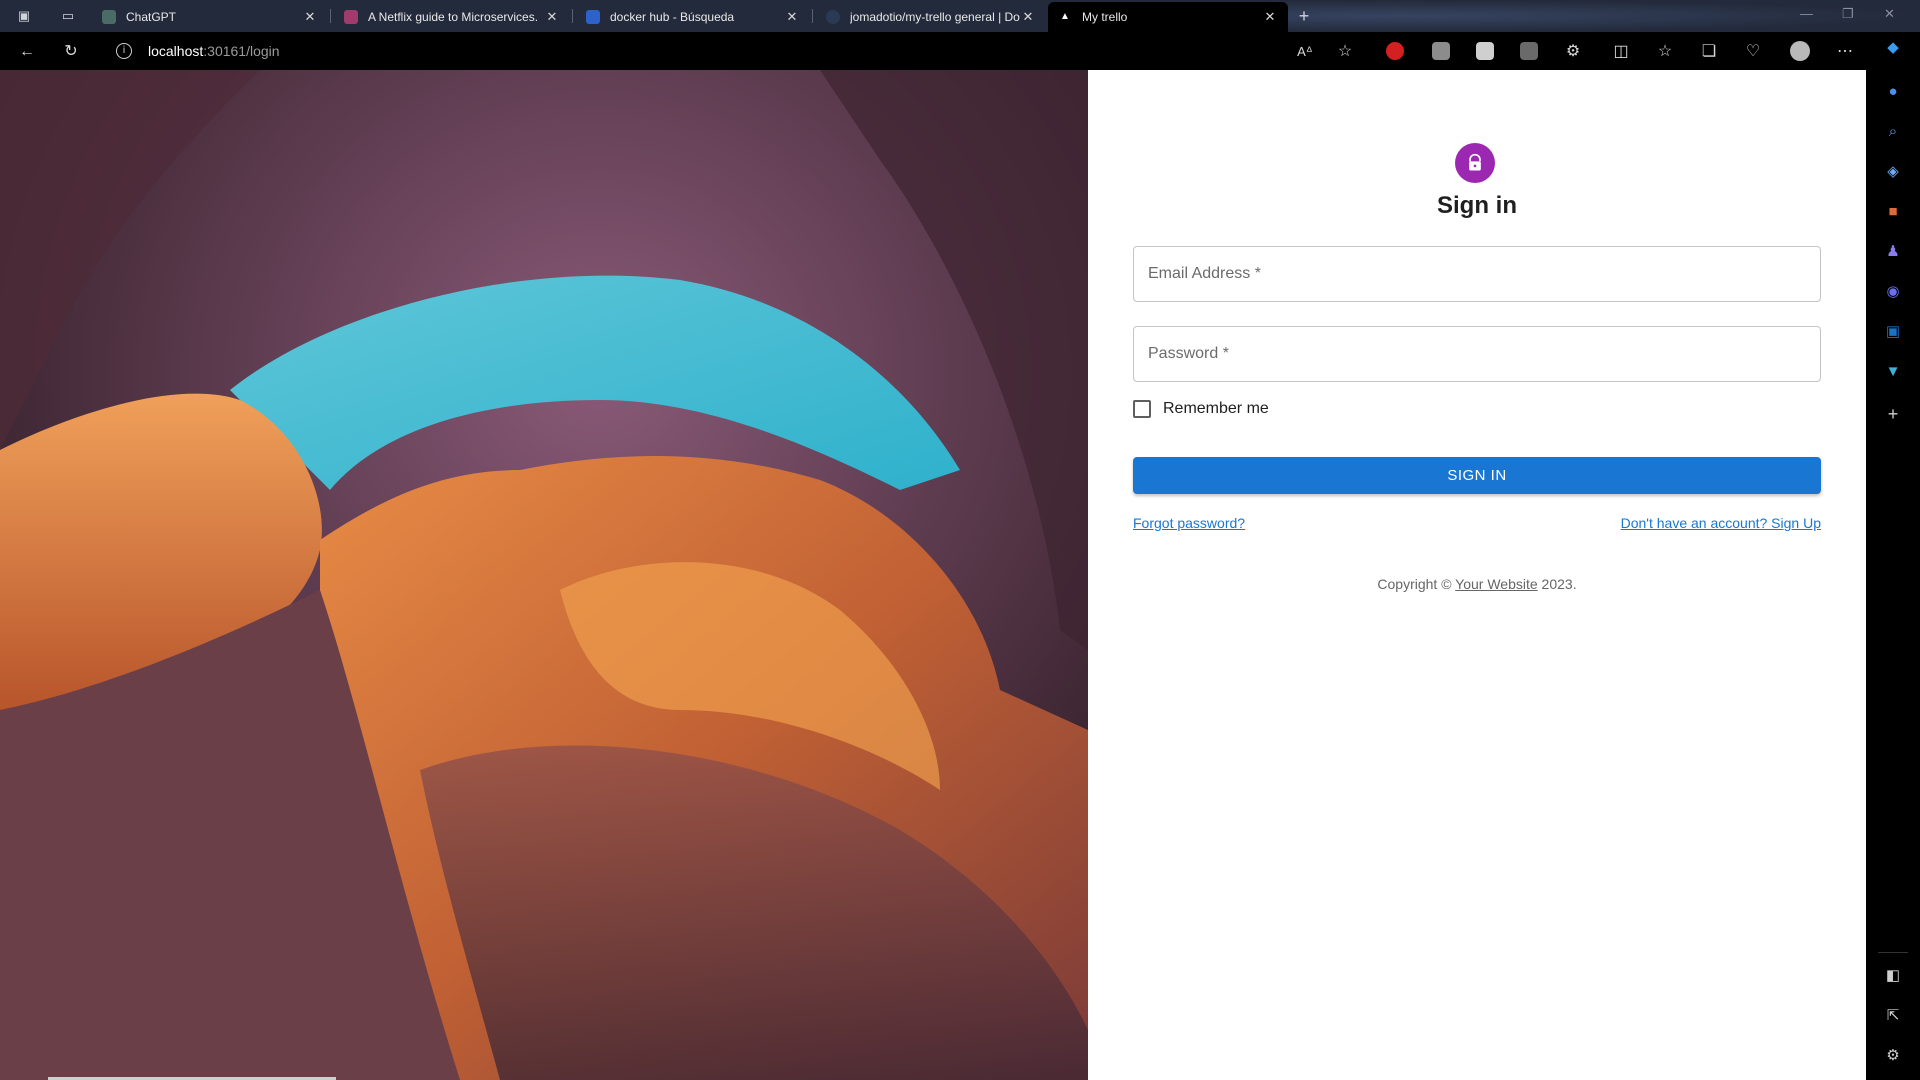  I want to click on address-bar: i localhost:30161/login, so click(734, 51).